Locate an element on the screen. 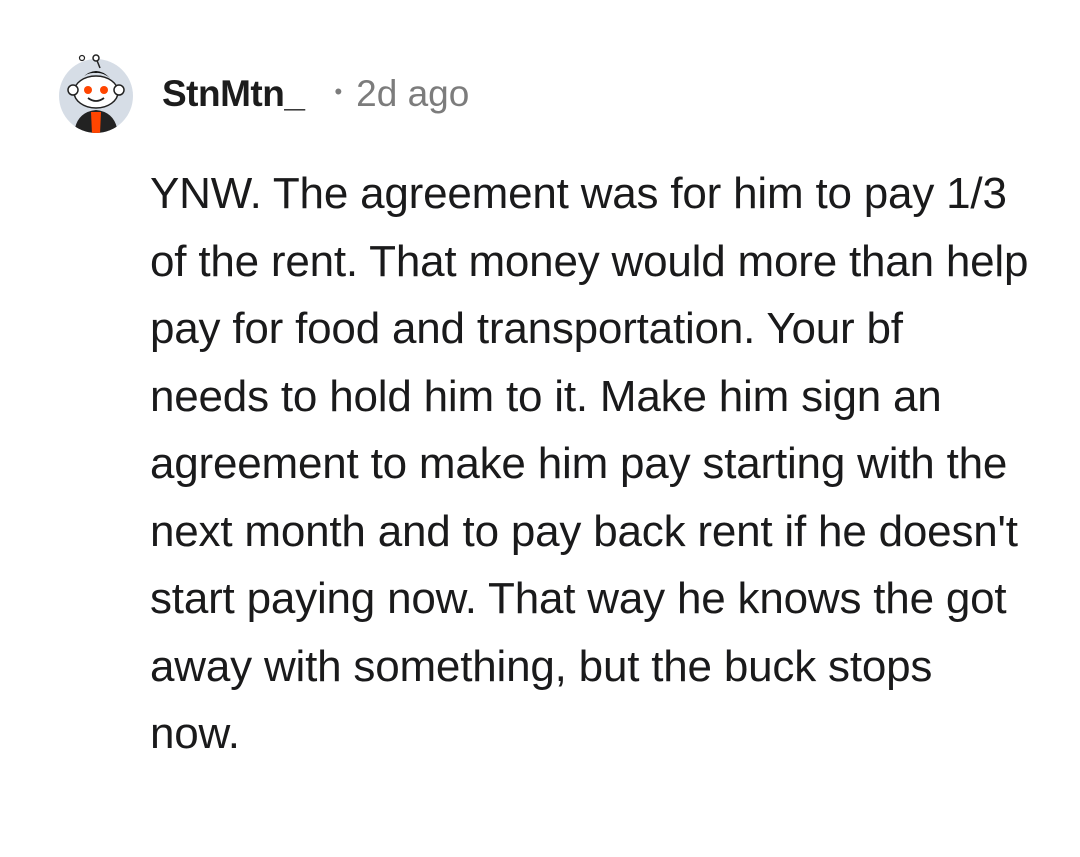 The width and height of the screenshot is (1080, 857). comment-header: StnMtn_ • 2d ago is located at coordinates (262, 94).